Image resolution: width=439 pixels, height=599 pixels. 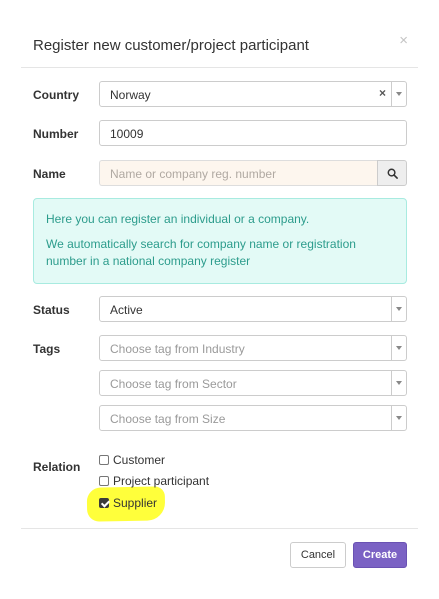 I want to click on relation-supplier: Supplier, so click(x=128, y=503).